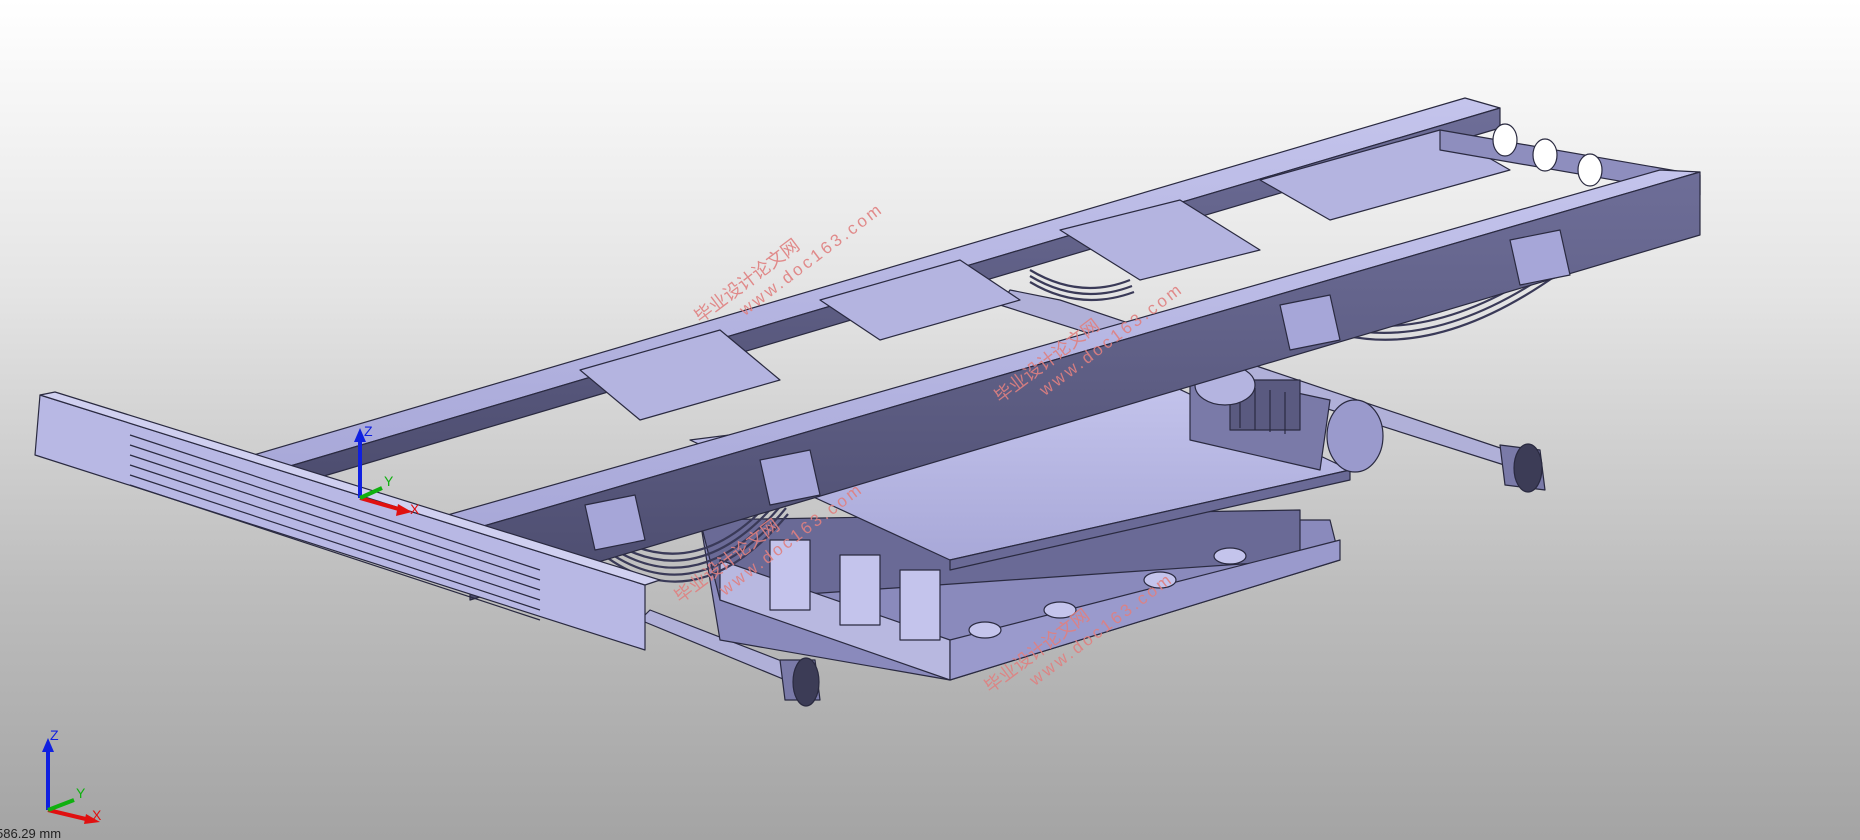 Image resolution: width=1860 pixels, height=840 pixels. I want to click on triad-label-x: X, so click(415, 509).